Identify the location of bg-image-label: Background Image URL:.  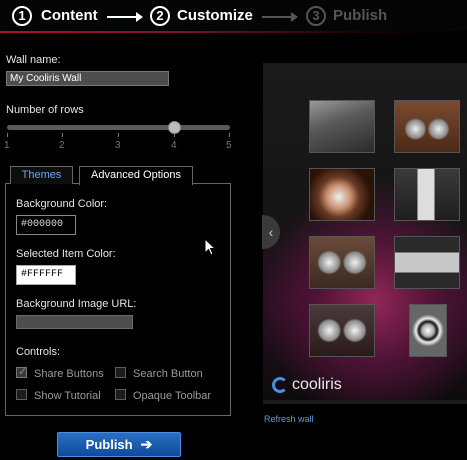
(76, 304).